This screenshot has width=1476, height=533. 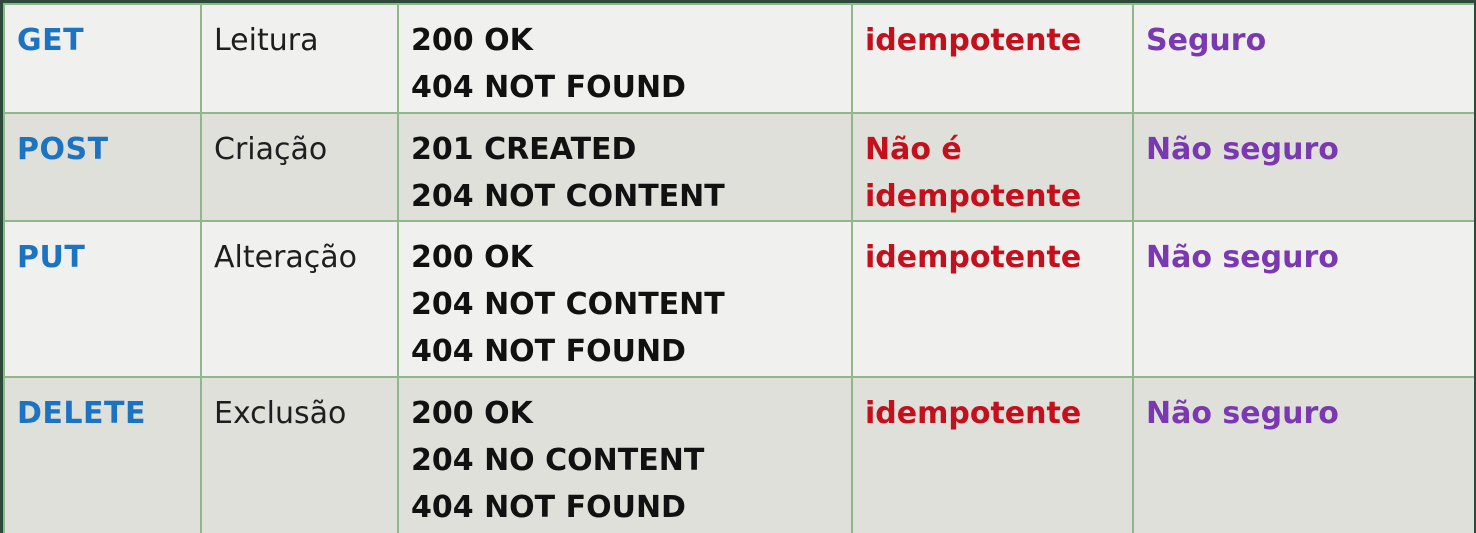 I want to click on operation-cell: Criação, so click(x=299, y=167).